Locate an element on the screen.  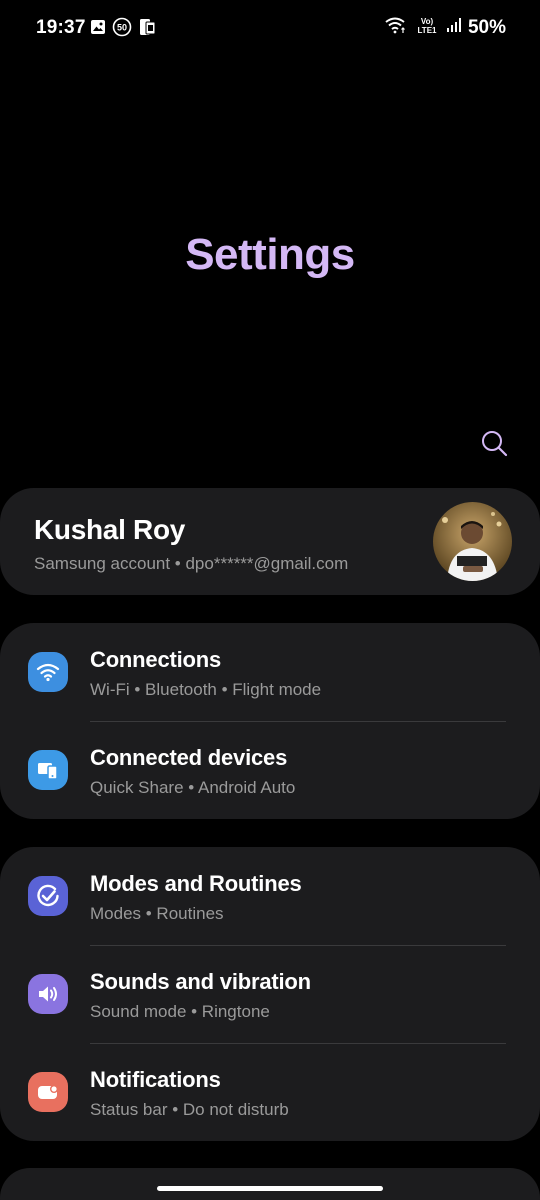
row-subtitle: Sound mode • Ringtone is located at coordinates (180, 1011).